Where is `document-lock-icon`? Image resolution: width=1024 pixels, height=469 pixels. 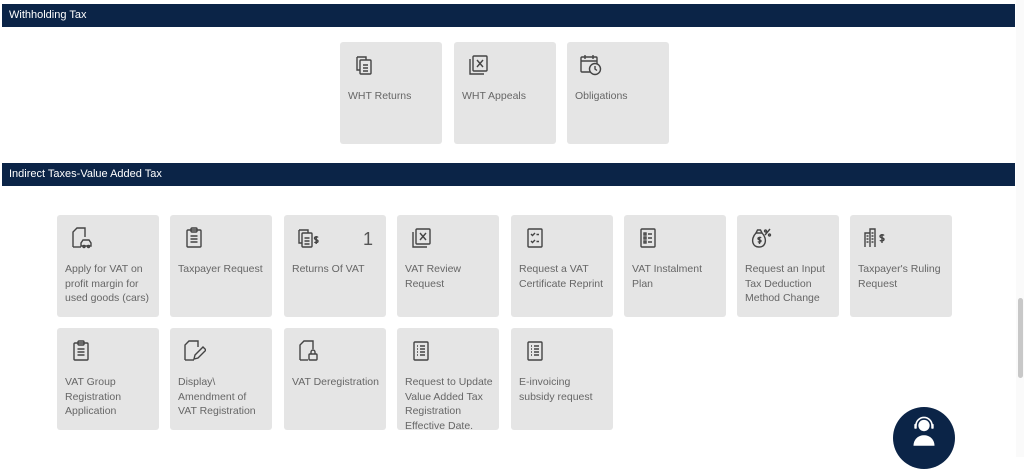 document-lock-icon is located at coordinates (308, 351).